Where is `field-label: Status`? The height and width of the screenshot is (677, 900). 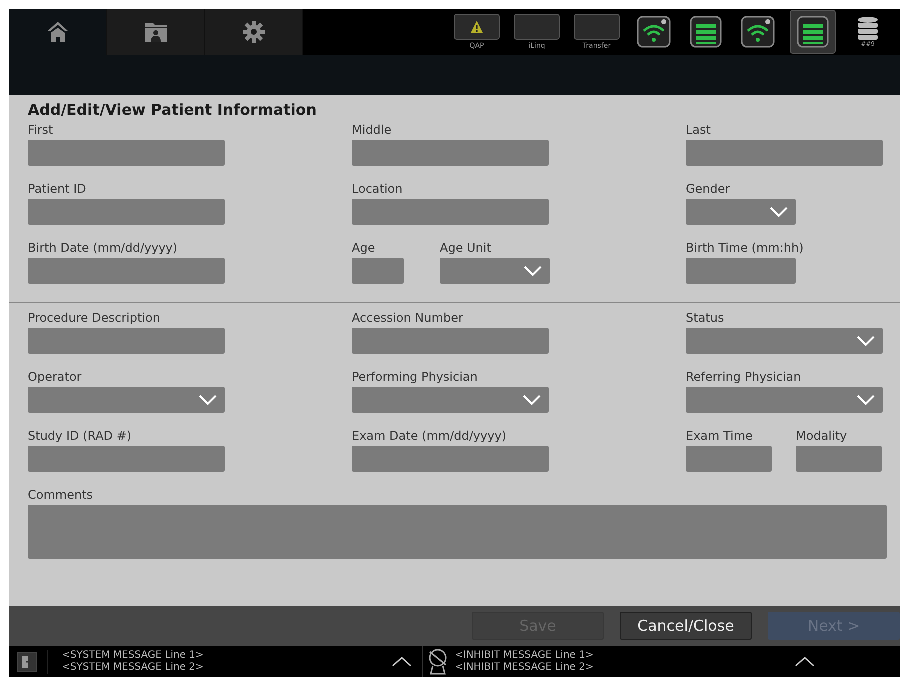
field-label: Status is located at coordinates (706, 318).